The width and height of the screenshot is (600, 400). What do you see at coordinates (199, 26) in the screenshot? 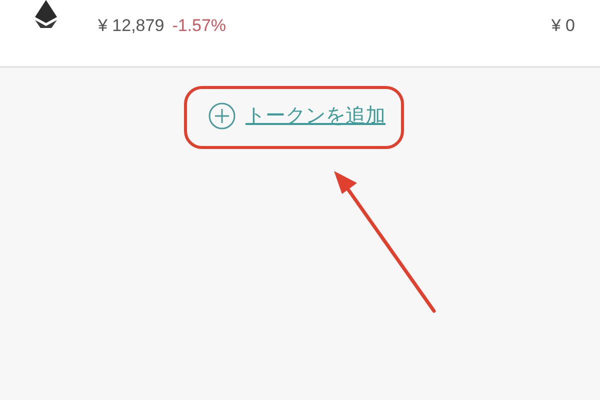
I see `price-change: -1.57%` at bounding box center [199, 26].